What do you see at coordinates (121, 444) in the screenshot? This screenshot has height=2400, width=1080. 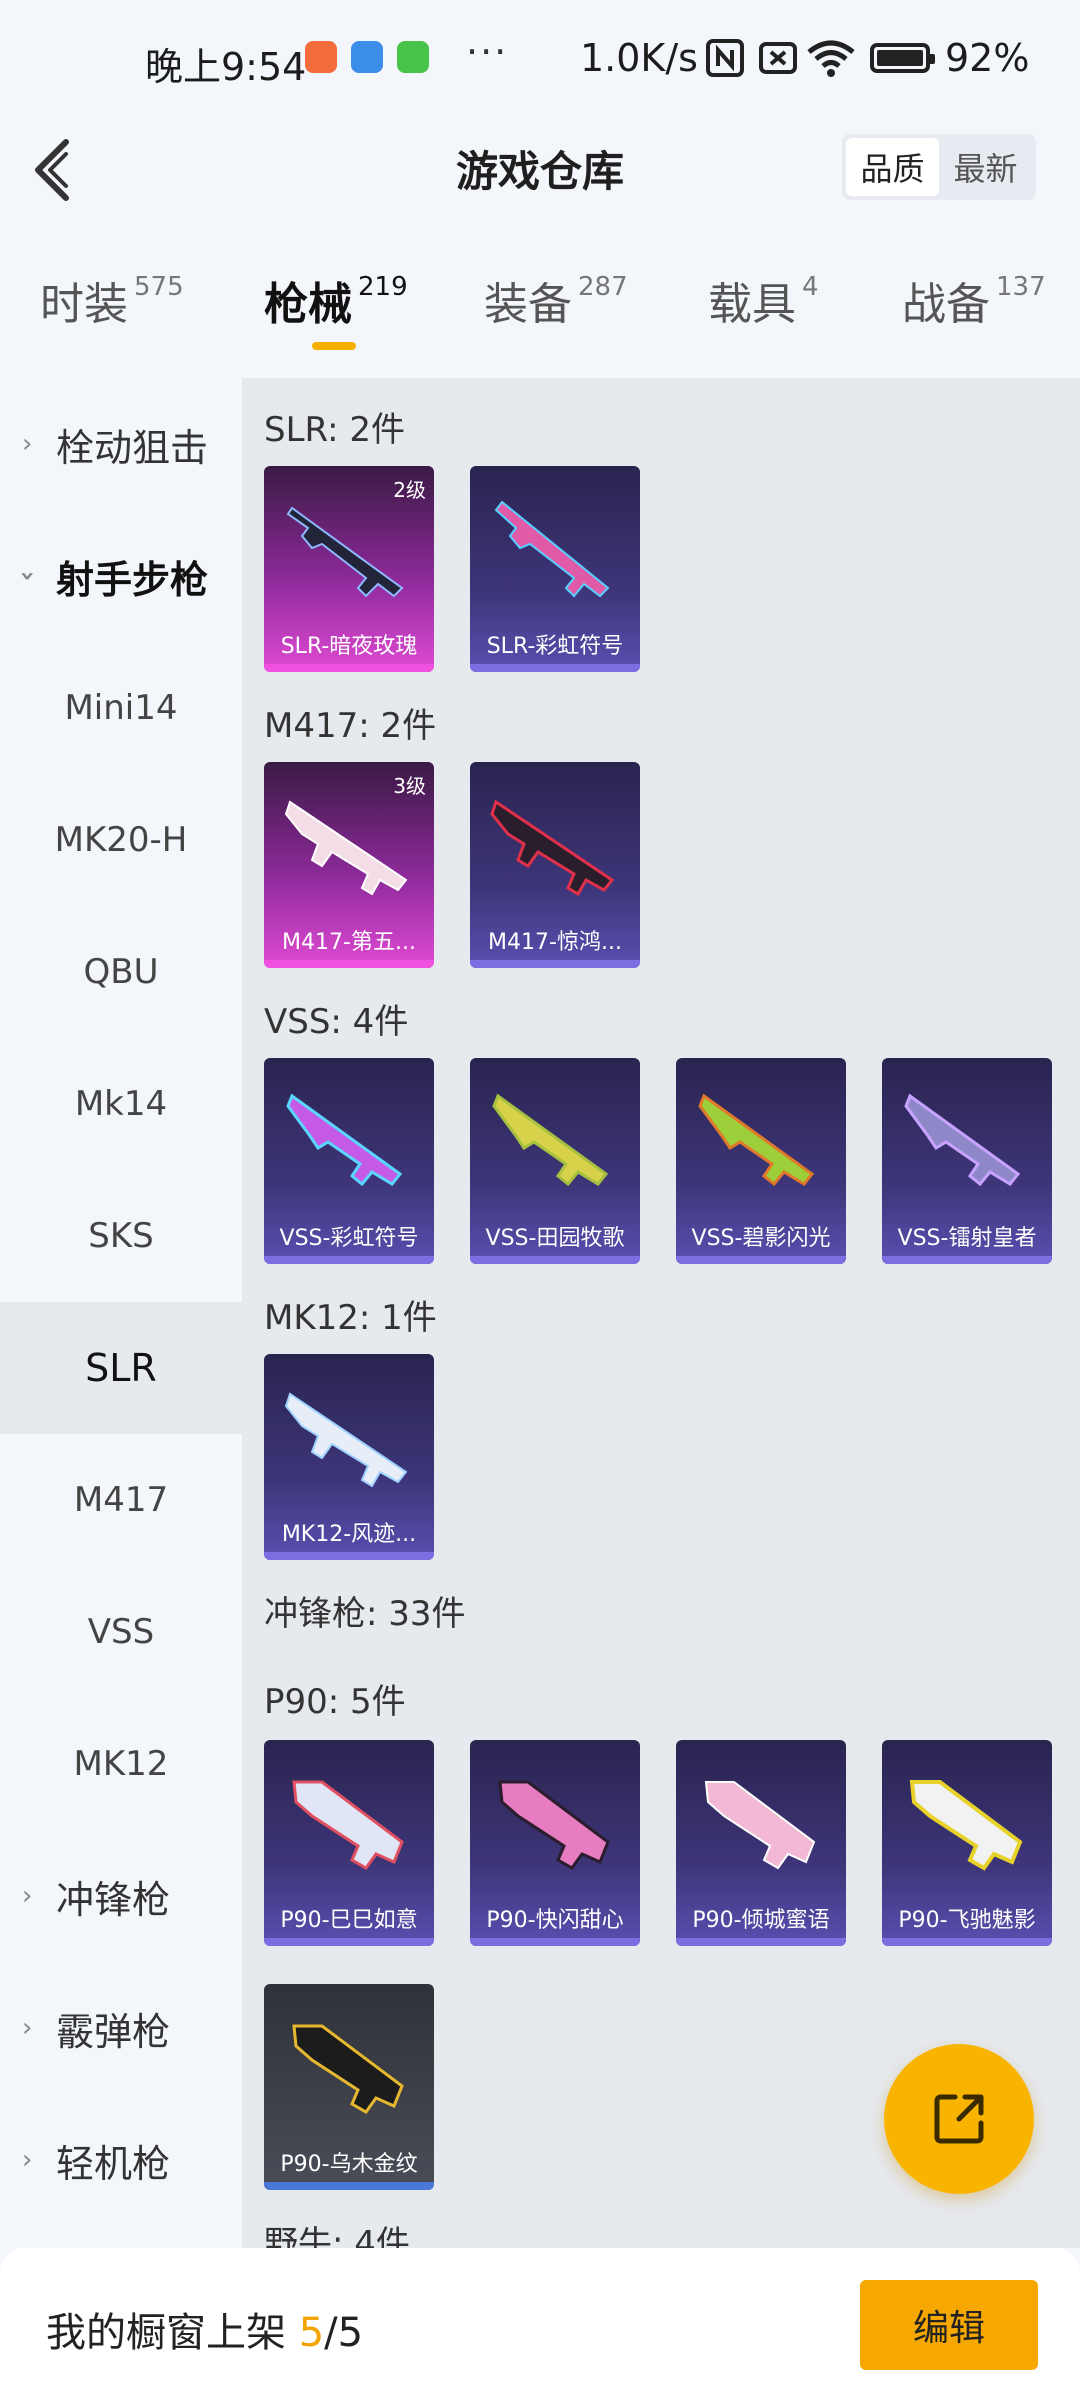 I see `sidebar-item-bolt-sniper: › 栓动狙击` at bounding box center [121, 444].